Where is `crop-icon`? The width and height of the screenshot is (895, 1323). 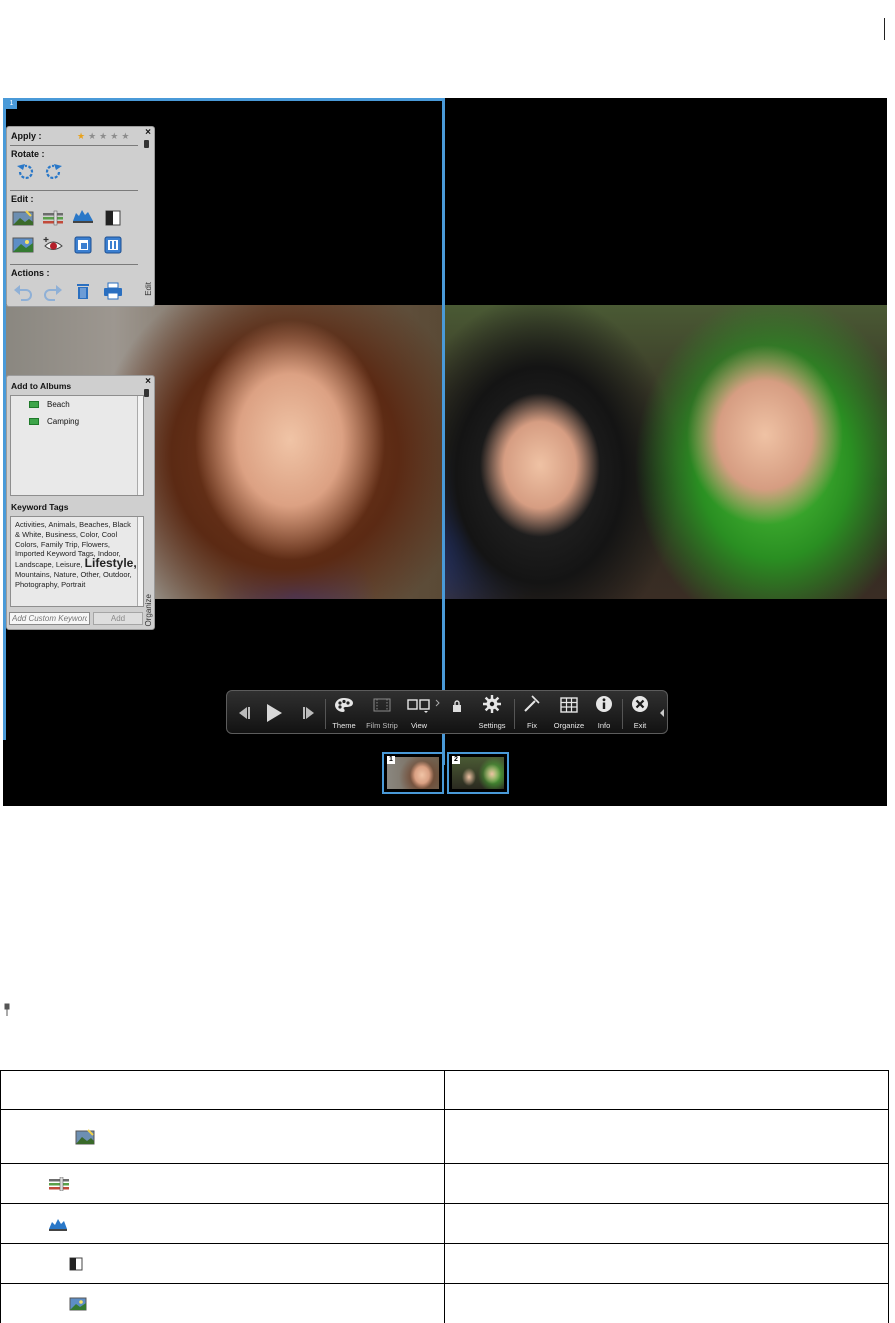
crop-icon is located at coordinates (83, 245).